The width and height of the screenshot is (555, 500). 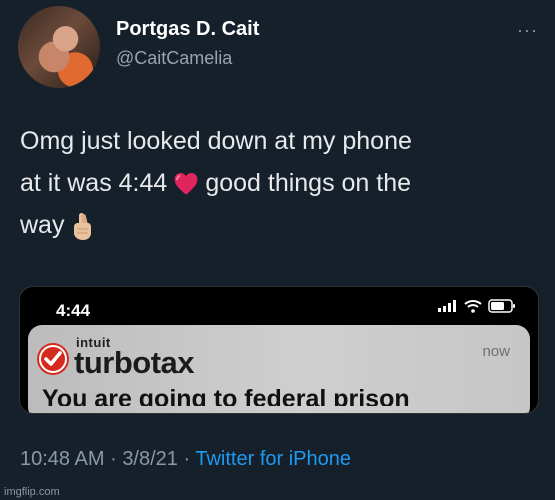 I want to click on battery-icon, so click(x=501, y=306).